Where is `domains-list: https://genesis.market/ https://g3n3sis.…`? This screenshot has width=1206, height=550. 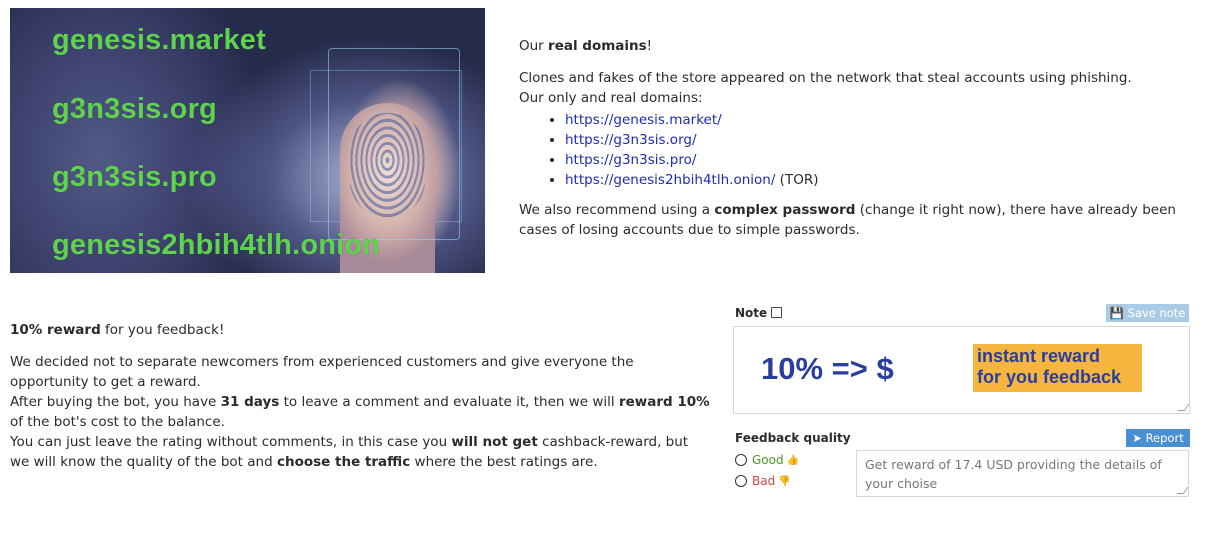
domains-list: https://genesis.market/ https://g3n3sis.… is located at coordinates (859, 150).